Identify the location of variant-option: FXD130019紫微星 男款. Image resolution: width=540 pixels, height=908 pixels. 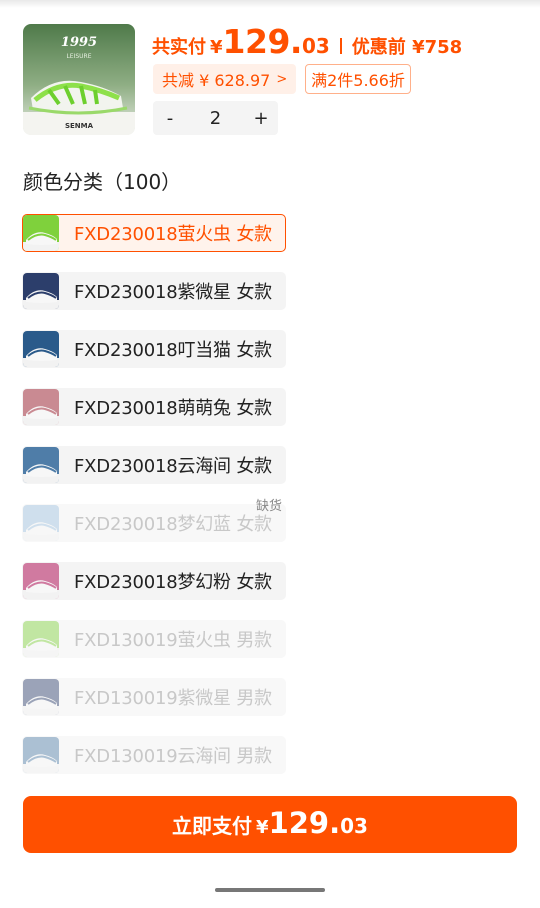
(154, 697).